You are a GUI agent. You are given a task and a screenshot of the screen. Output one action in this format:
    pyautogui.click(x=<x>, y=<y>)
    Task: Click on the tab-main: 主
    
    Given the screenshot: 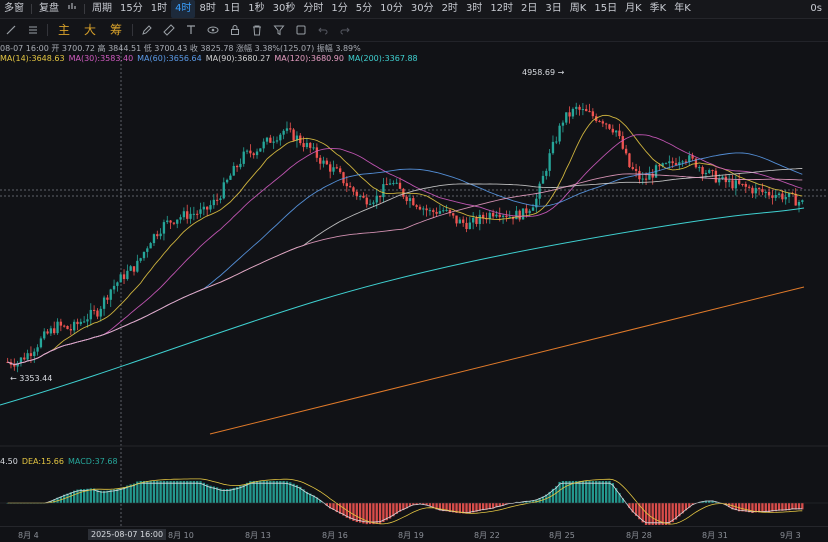 What is the action you would take?
    pyautogui.click(x=64, y=30)
    